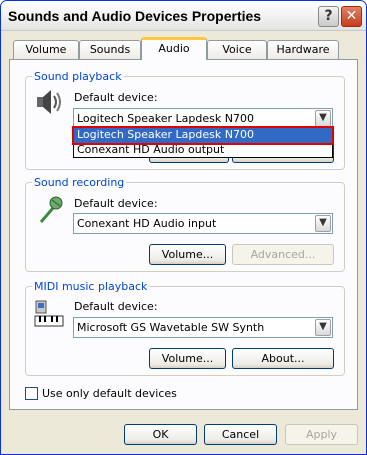  What do you see at coordinates (78, 76) in the screenshot?
I see `sound-playback-label: Sound playback` at bounding box center [78, 76].